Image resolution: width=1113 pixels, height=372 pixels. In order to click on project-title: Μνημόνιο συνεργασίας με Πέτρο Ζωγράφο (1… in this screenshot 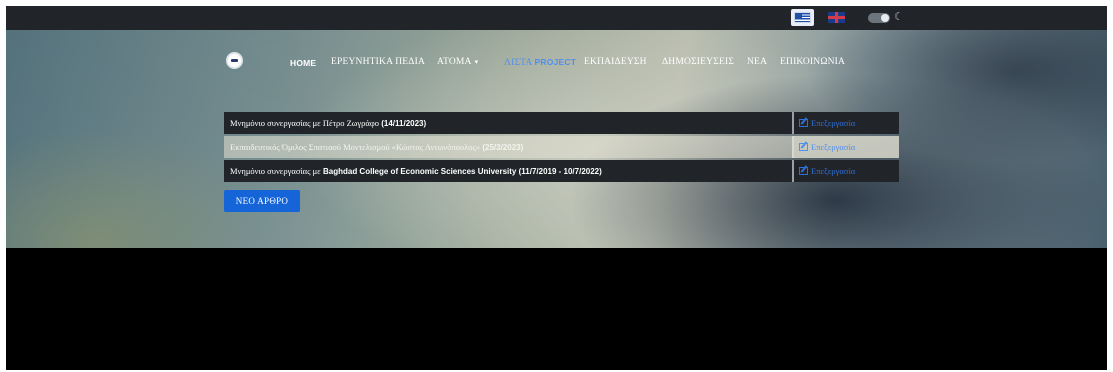, I will do `click(513, 123)`.